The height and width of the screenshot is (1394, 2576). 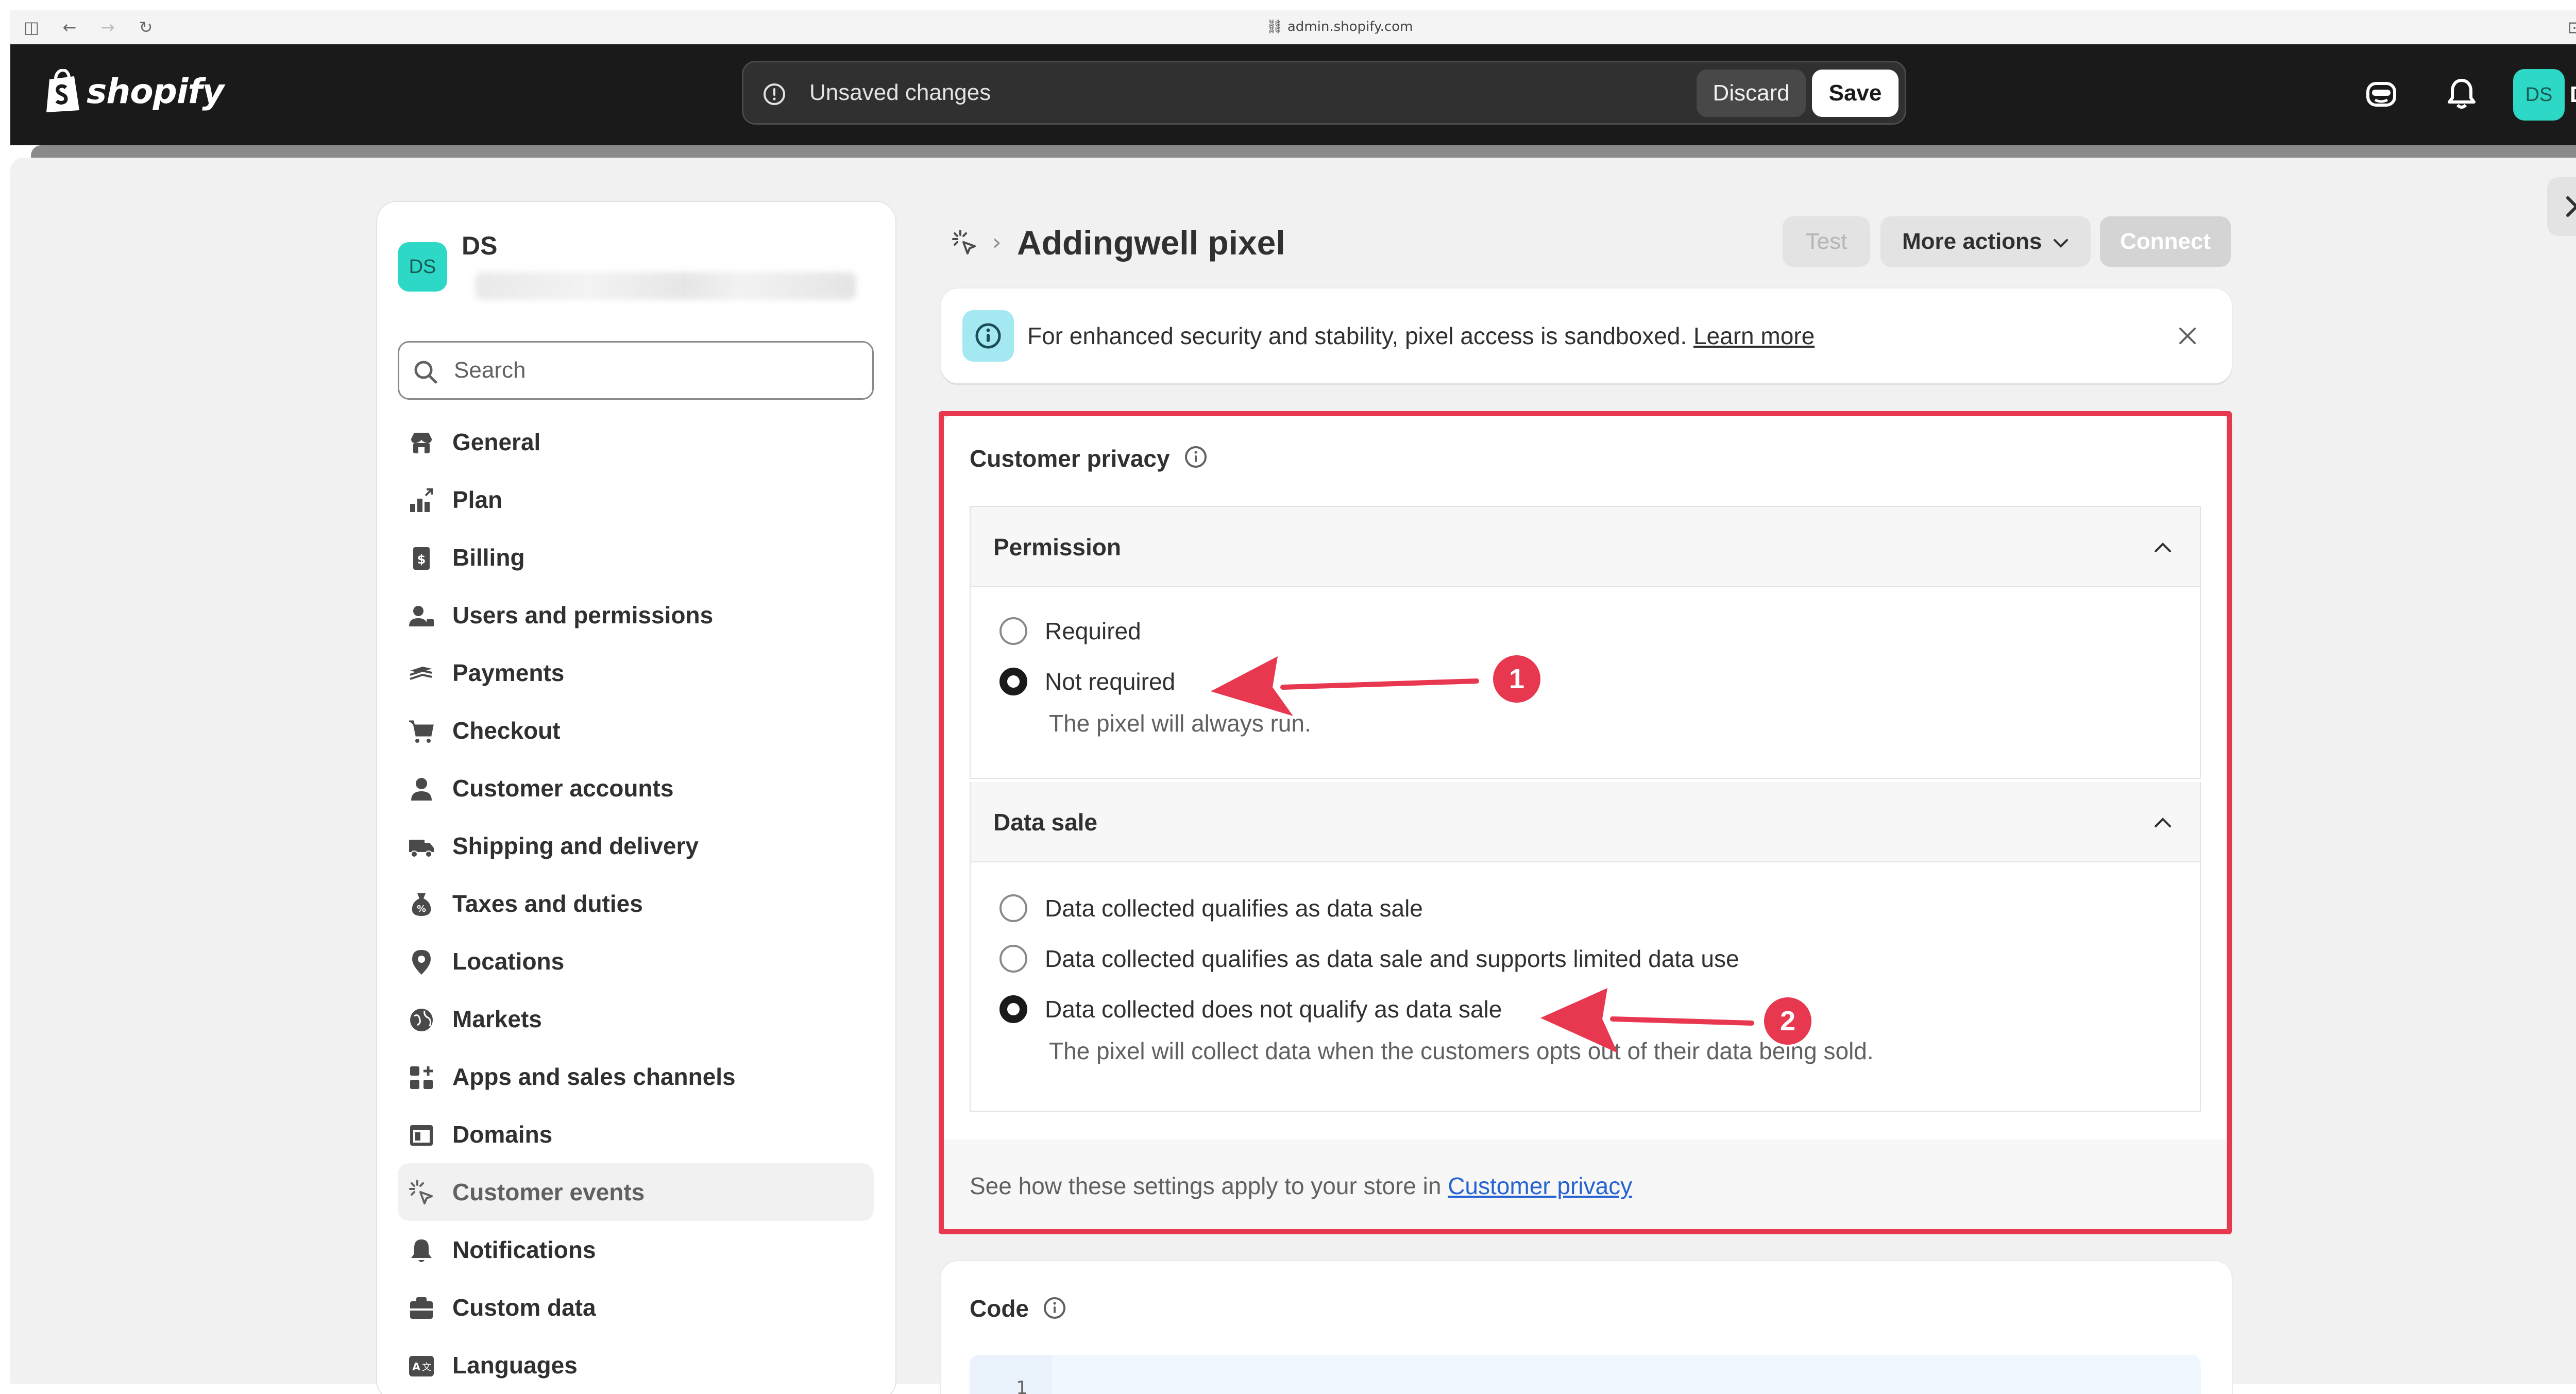 What do you see at coordinates (1751, 93) in the screenshot?
I see `discard-button: Discard` at bounding box center [1751, 93].